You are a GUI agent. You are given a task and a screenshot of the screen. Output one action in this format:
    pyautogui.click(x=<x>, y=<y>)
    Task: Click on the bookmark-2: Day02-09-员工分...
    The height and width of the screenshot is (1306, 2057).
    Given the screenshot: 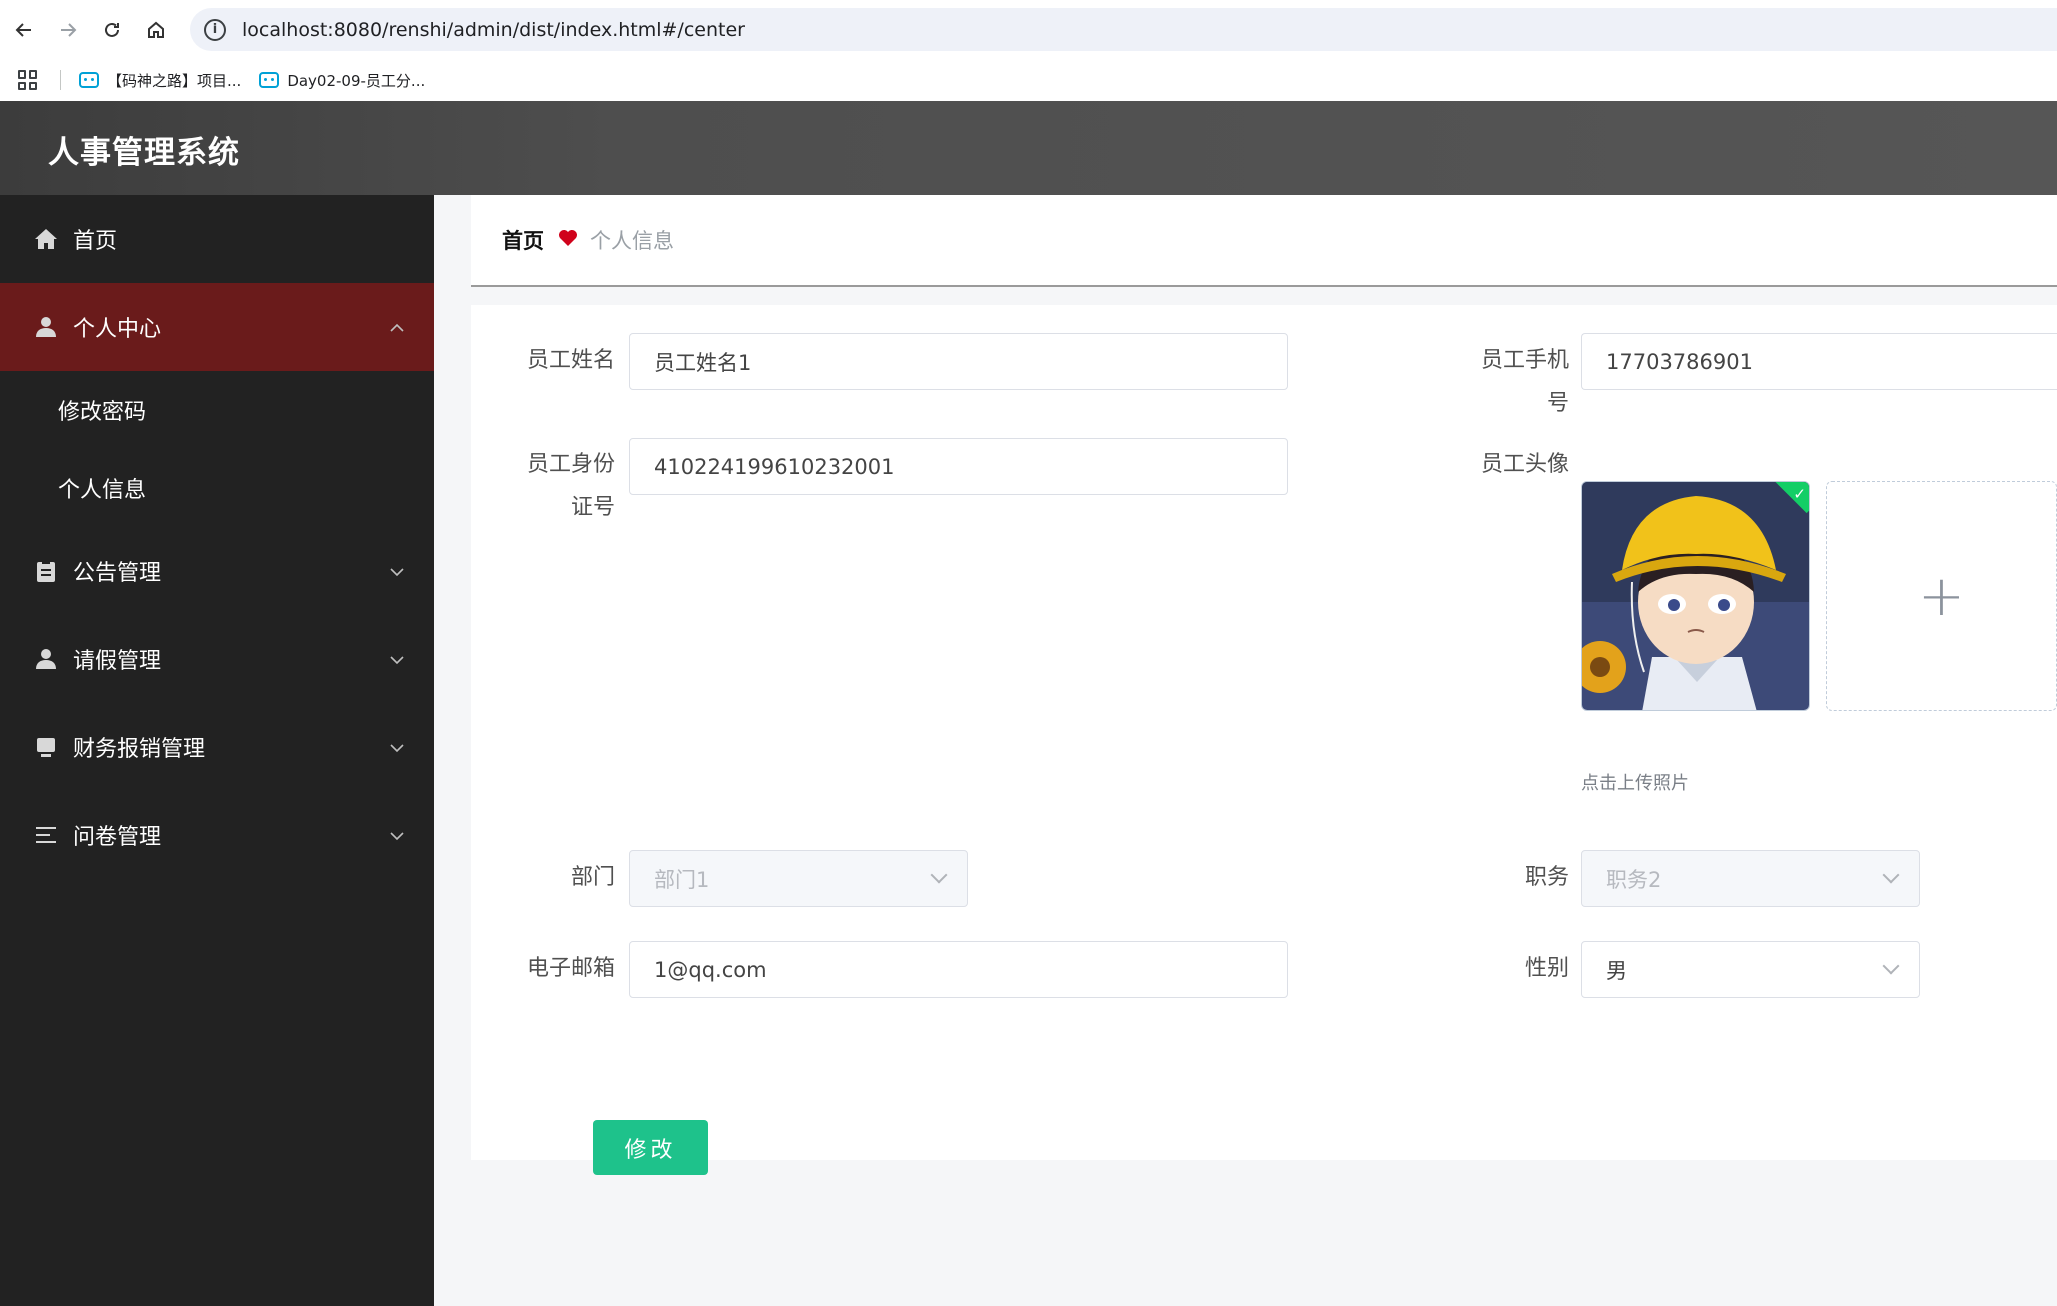 What is the action you would take?
    pyautogui.click(x=342, y=80)
    